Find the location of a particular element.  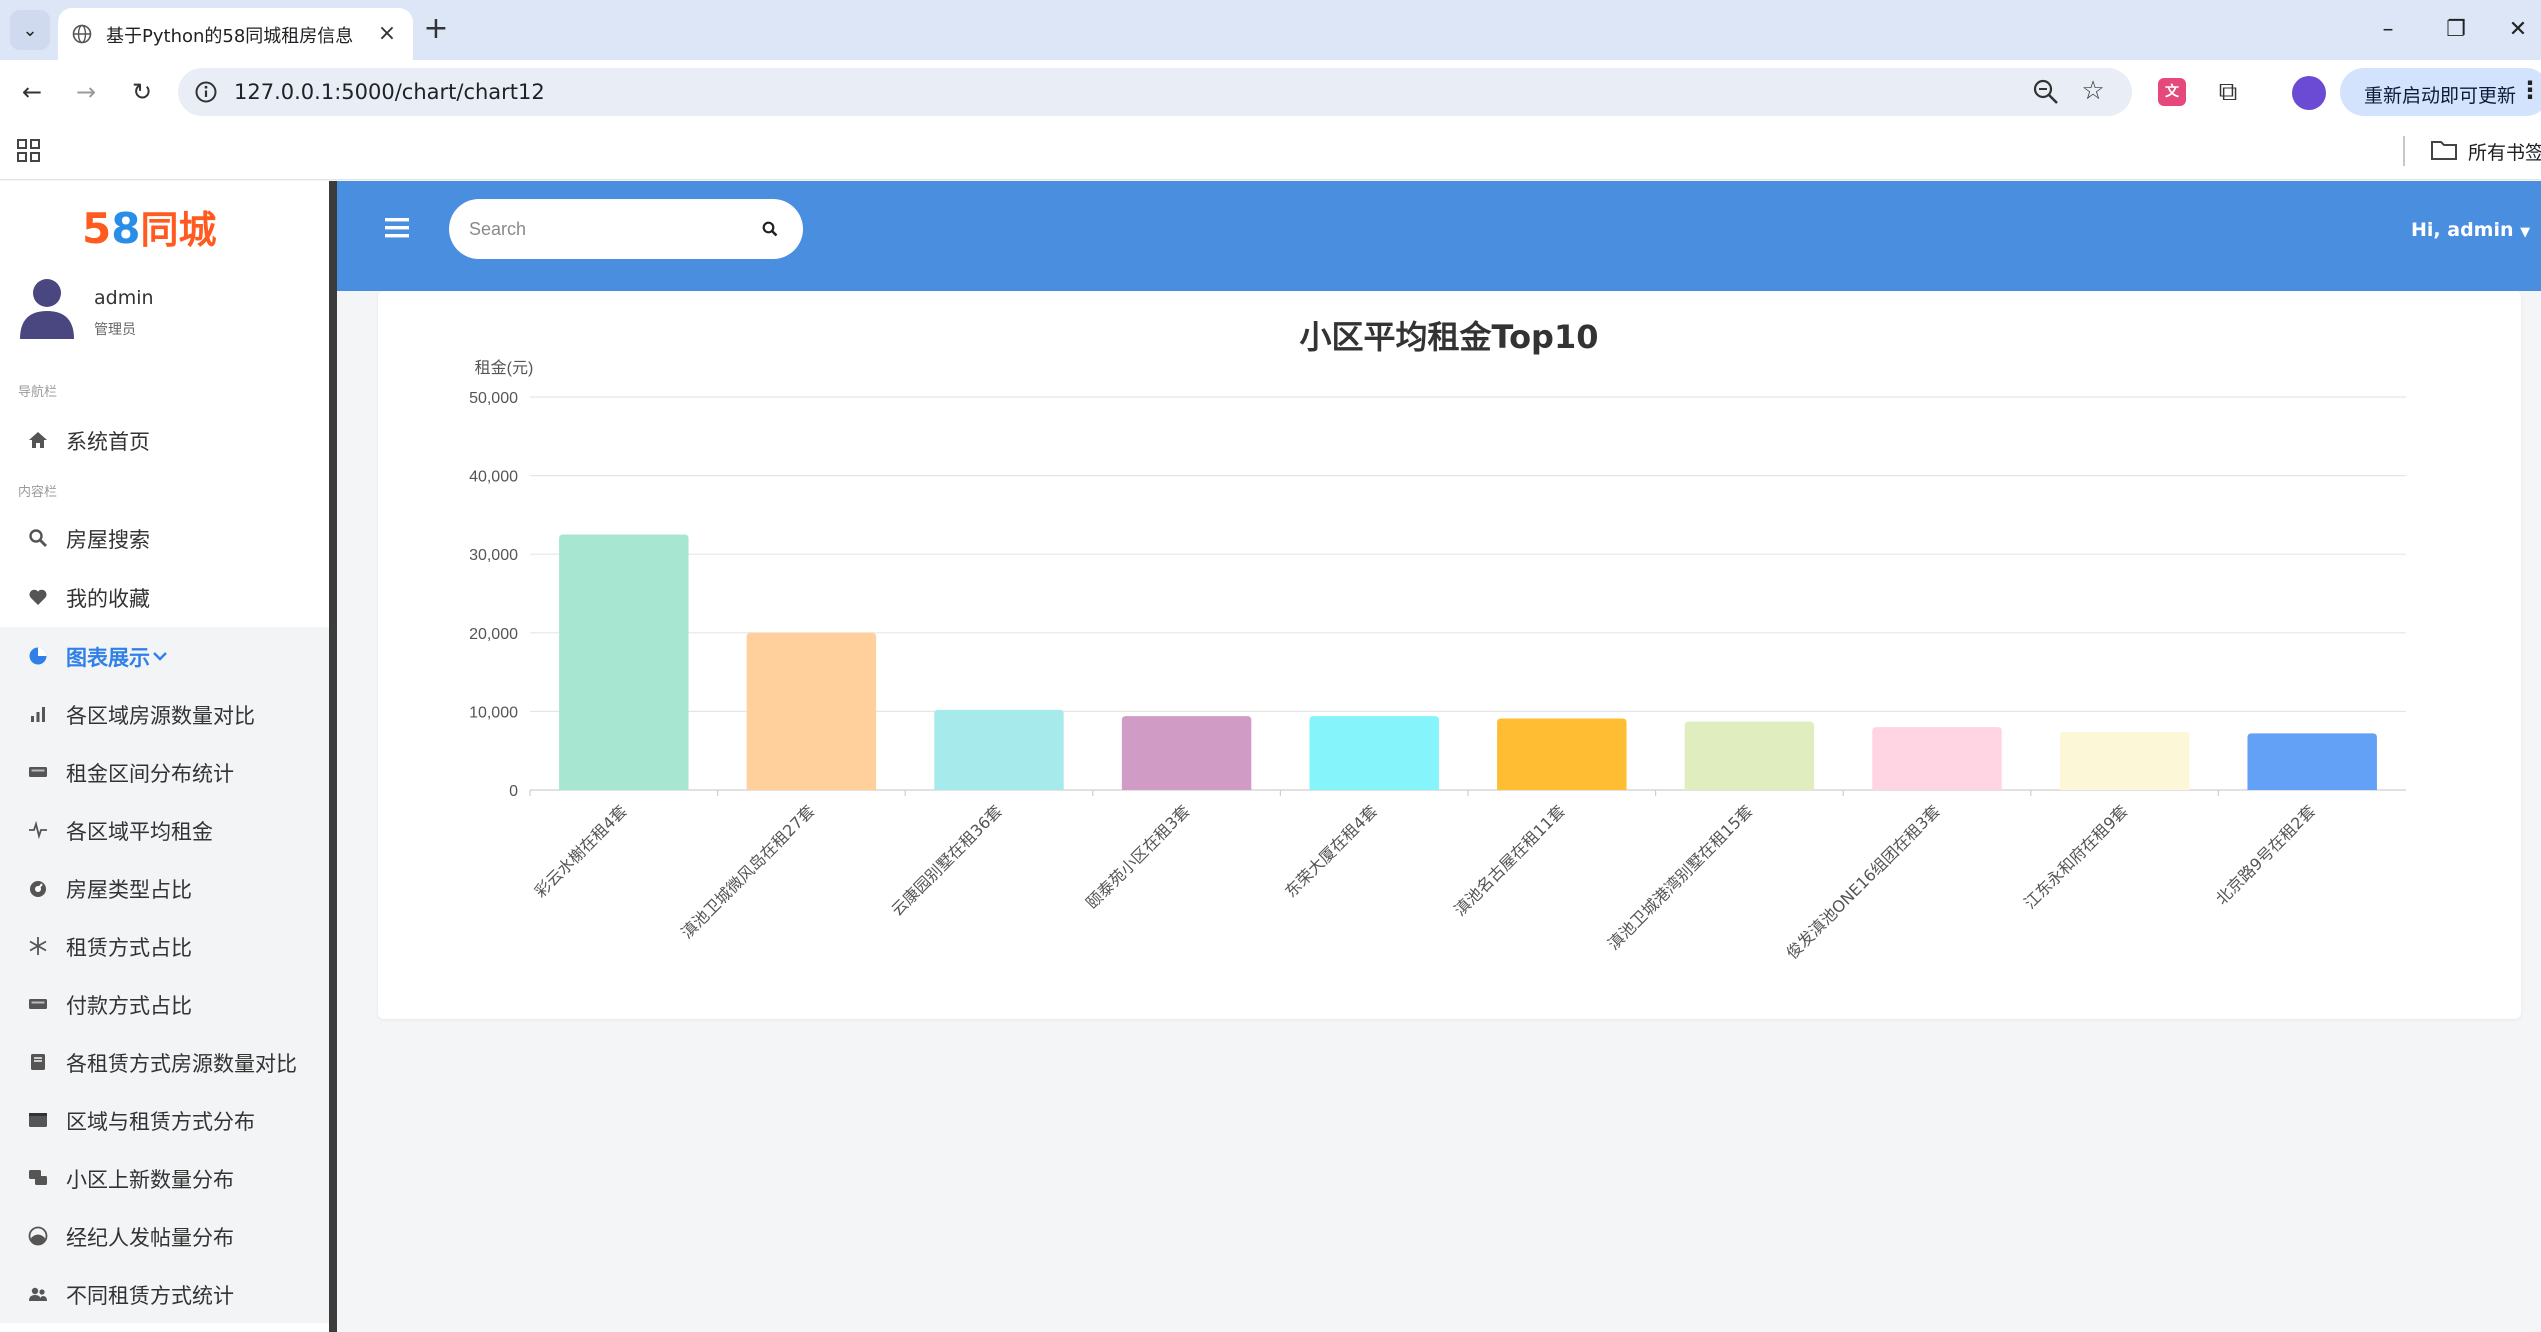

address-bar: 127.0.0.1:5000/chart/chart12 ☆ is located at coordinates (1155, 92).